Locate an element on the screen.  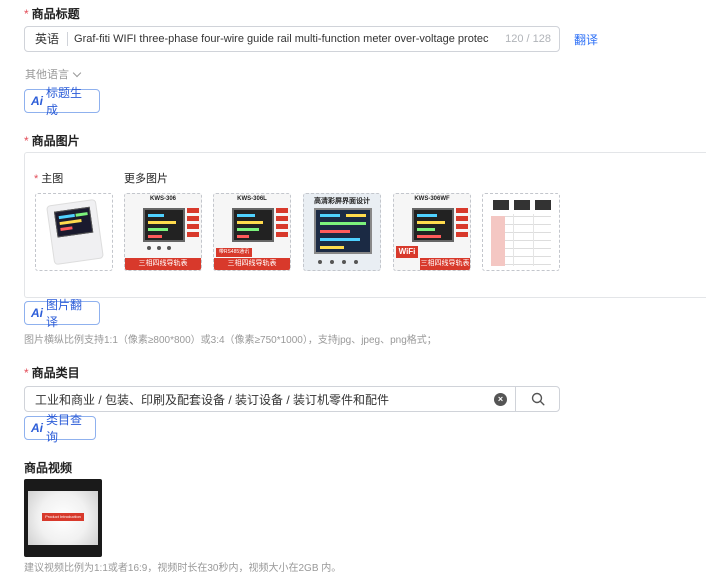
clear-icon: × is located at coordinates (500, 399).